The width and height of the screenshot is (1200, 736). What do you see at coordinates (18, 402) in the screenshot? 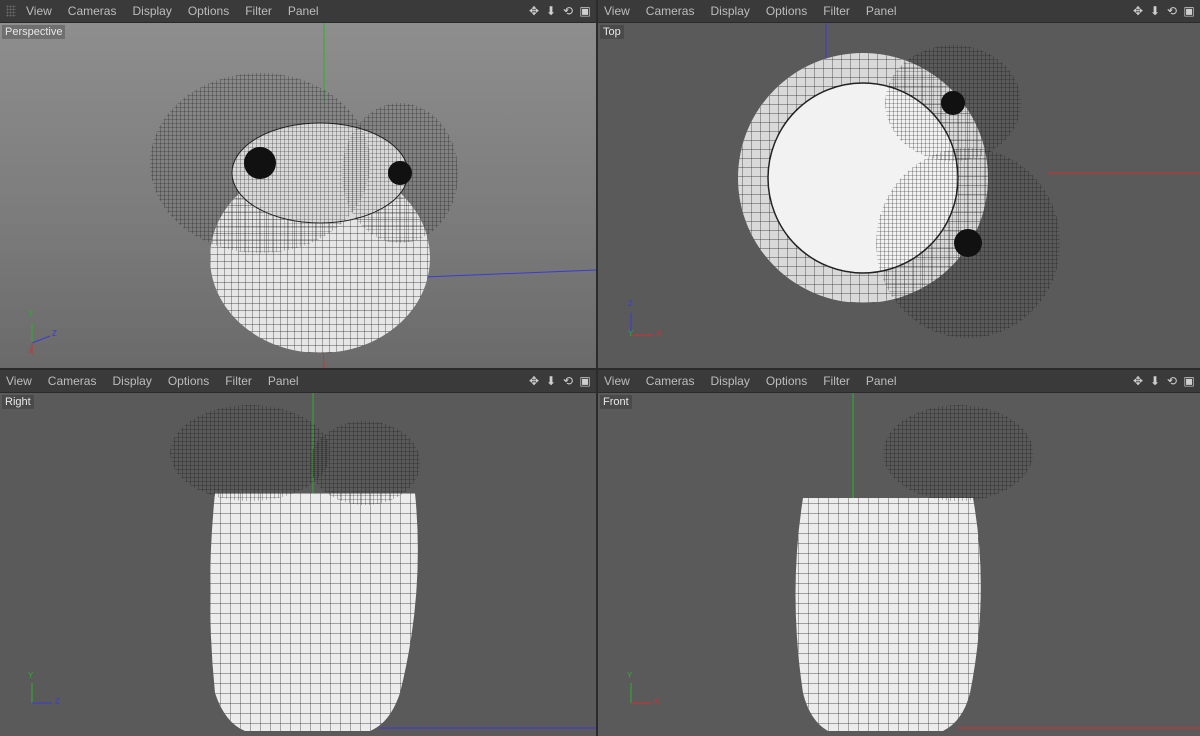
I see `viewport-label: Right` at bounding box center [18, 402].